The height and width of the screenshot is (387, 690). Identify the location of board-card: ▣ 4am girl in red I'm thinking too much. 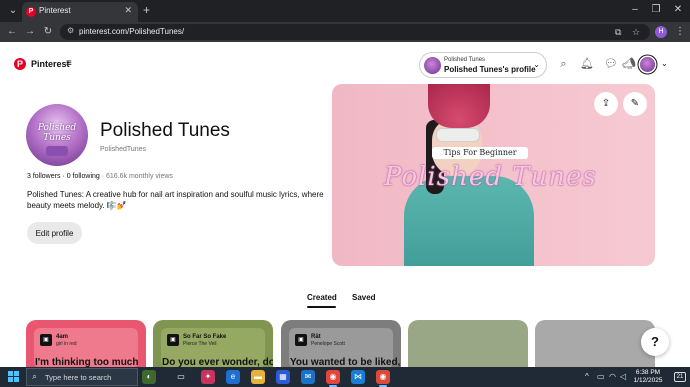
(86, 343).